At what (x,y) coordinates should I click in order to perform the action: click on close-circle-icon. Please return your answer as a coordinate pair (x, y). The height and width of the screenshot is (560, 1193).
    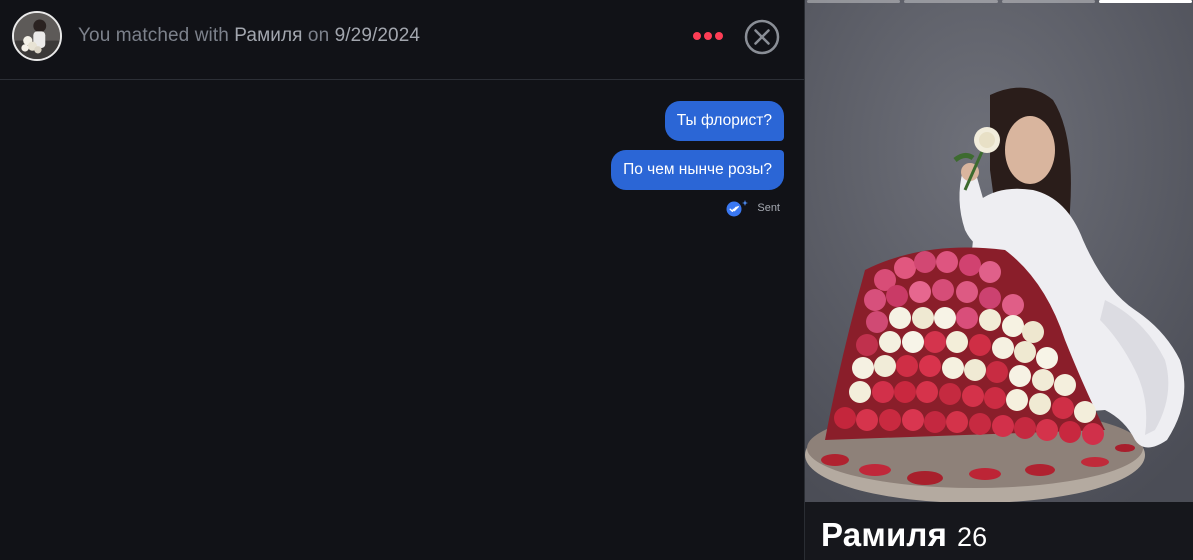
    Looking at the image, I should click on (762, 37).